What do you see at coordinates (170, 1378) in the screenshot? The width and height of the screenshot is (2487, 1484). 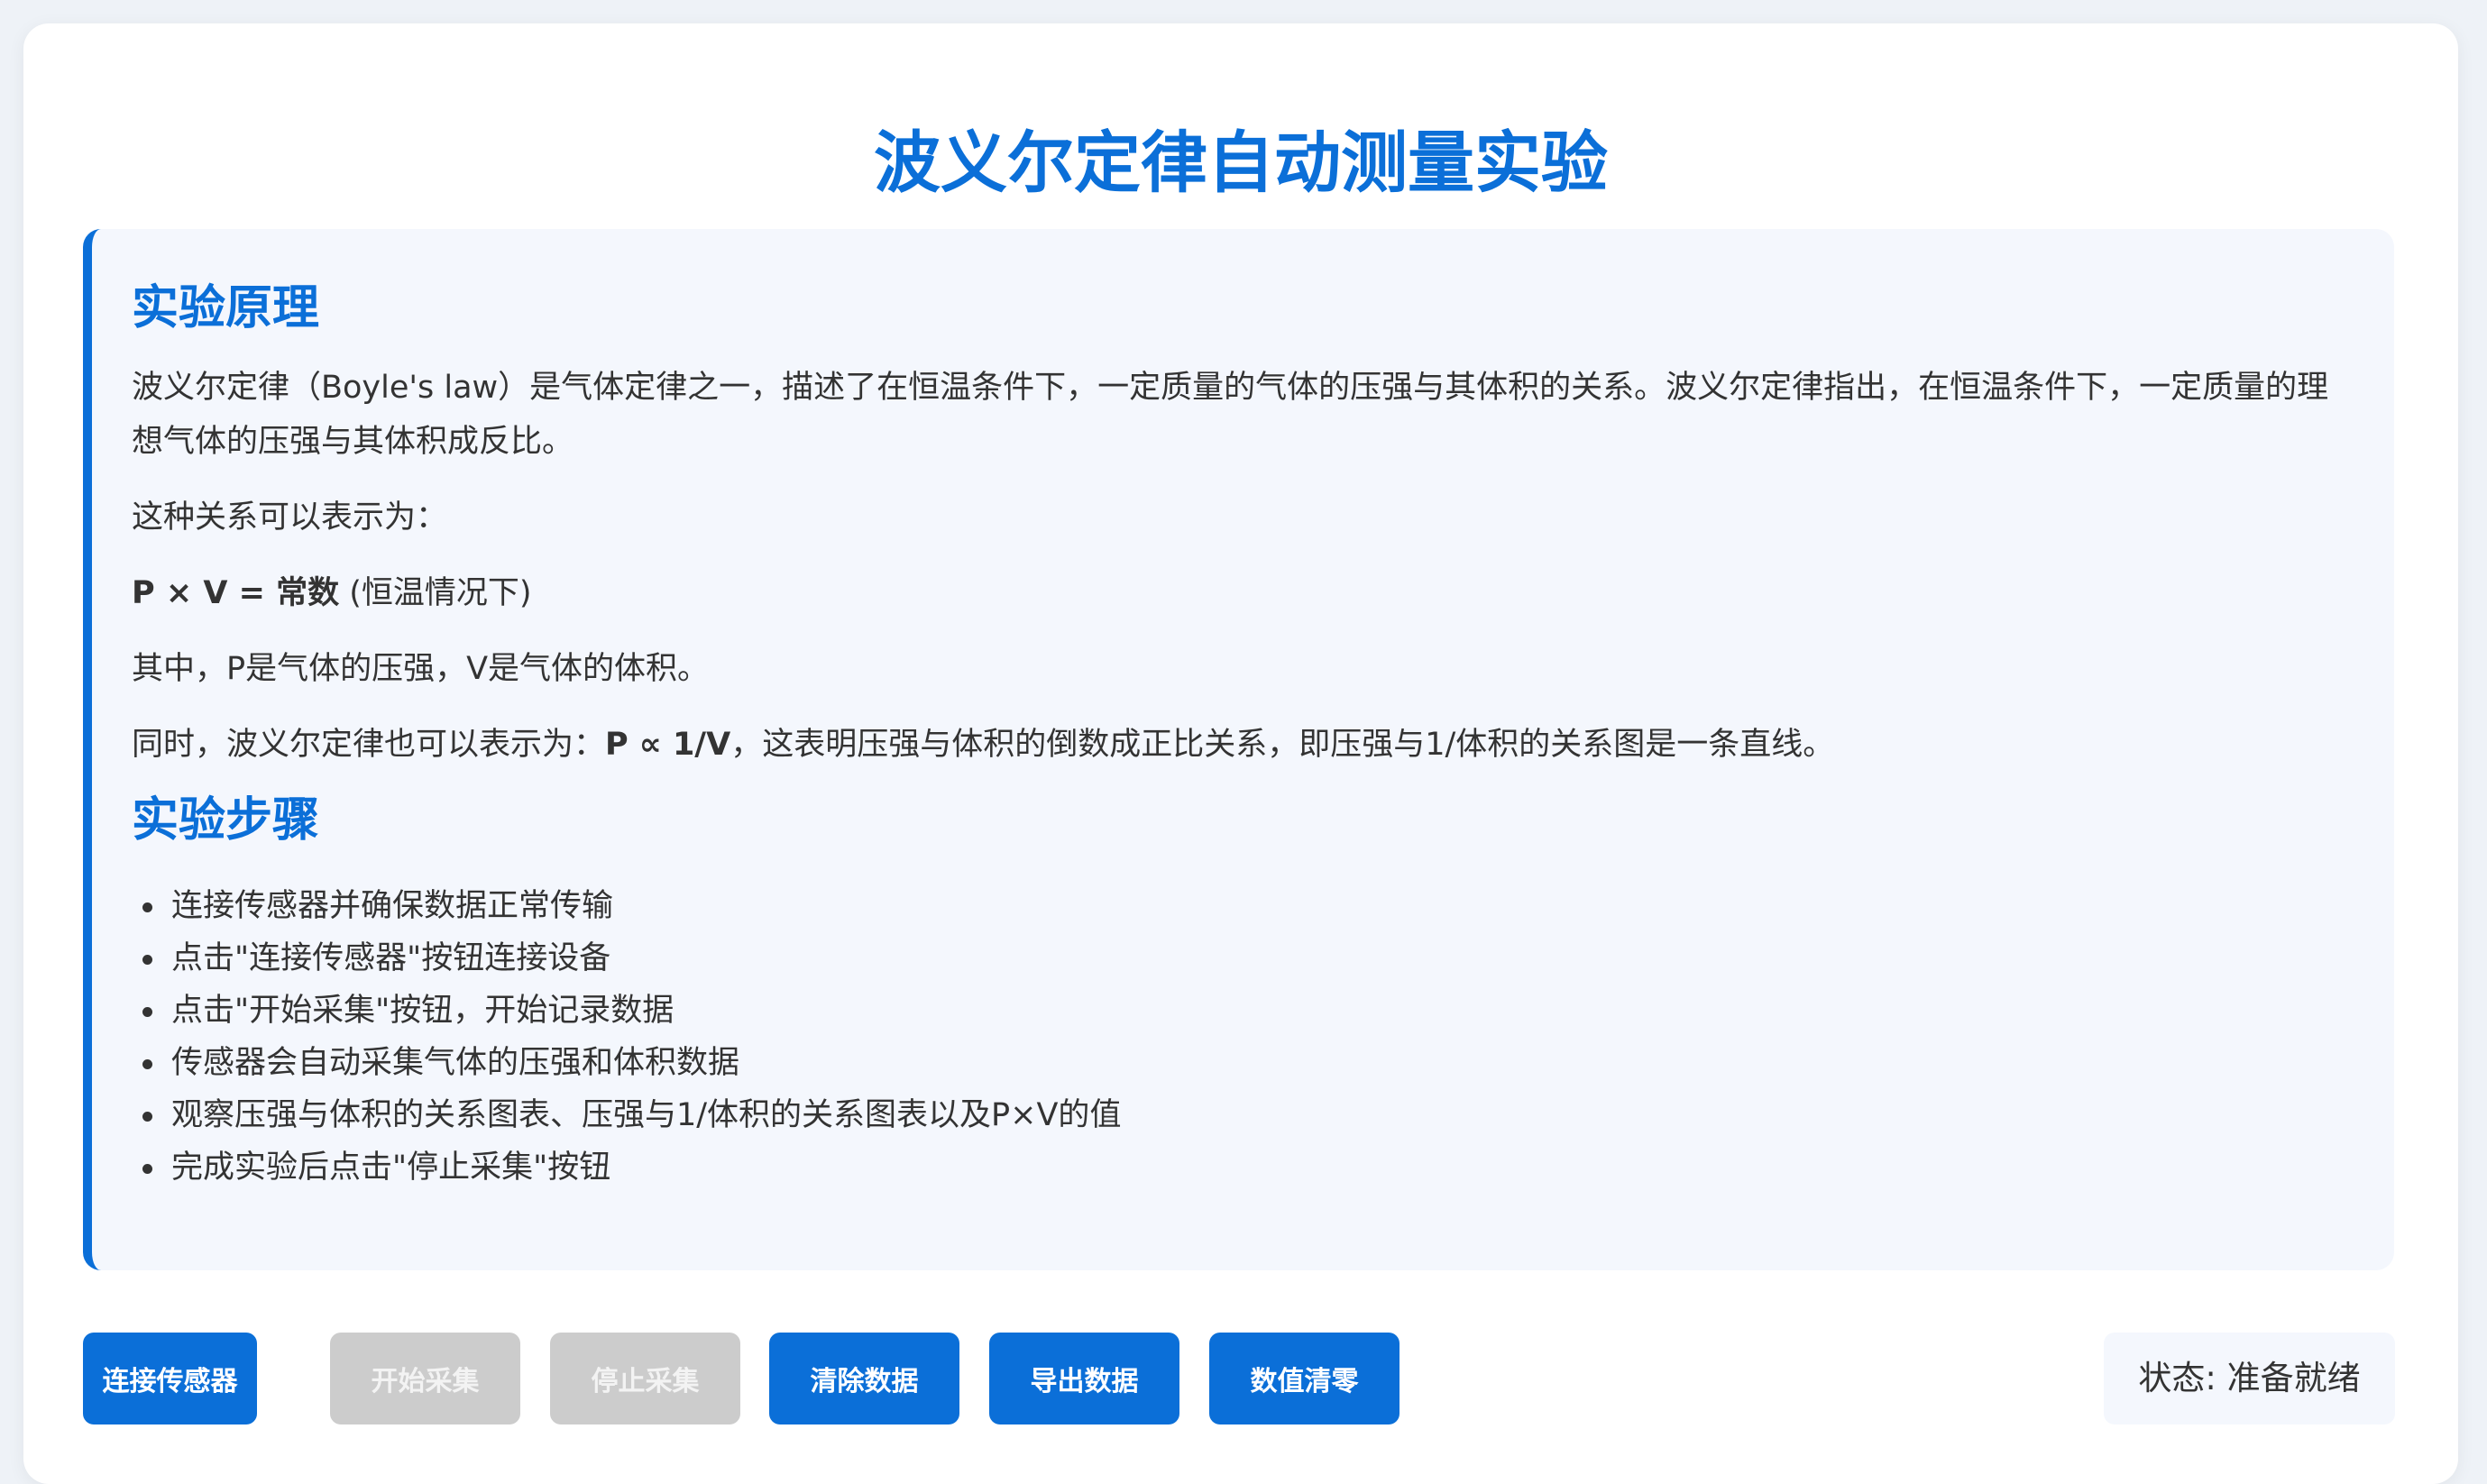 I see `connect-sensor-button: 连接传感器` at bounding box center [170, 1378].